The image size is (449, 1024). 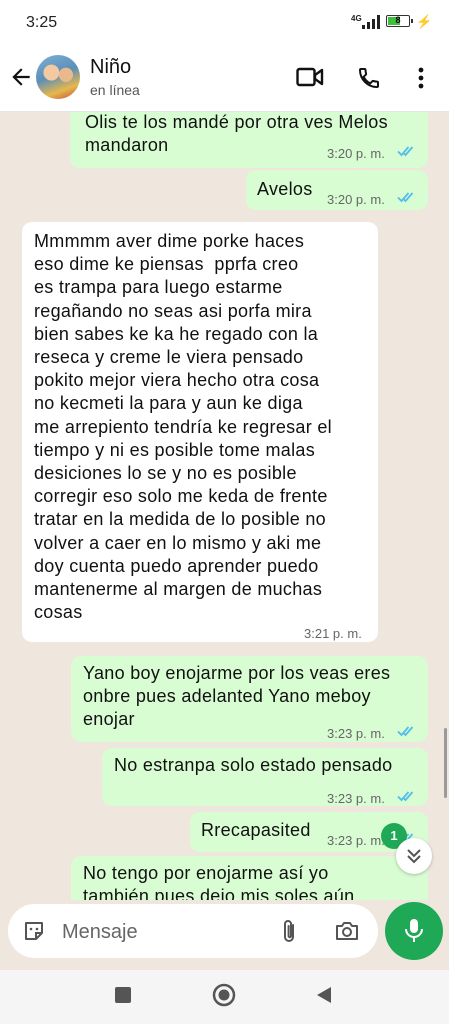 I want to click on message-input-container, so click(x=193, y=931).